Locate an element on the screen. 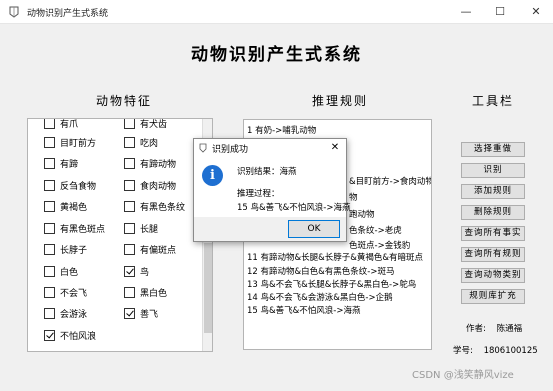  close-button: ✕ is located at coordinates (536, 12).